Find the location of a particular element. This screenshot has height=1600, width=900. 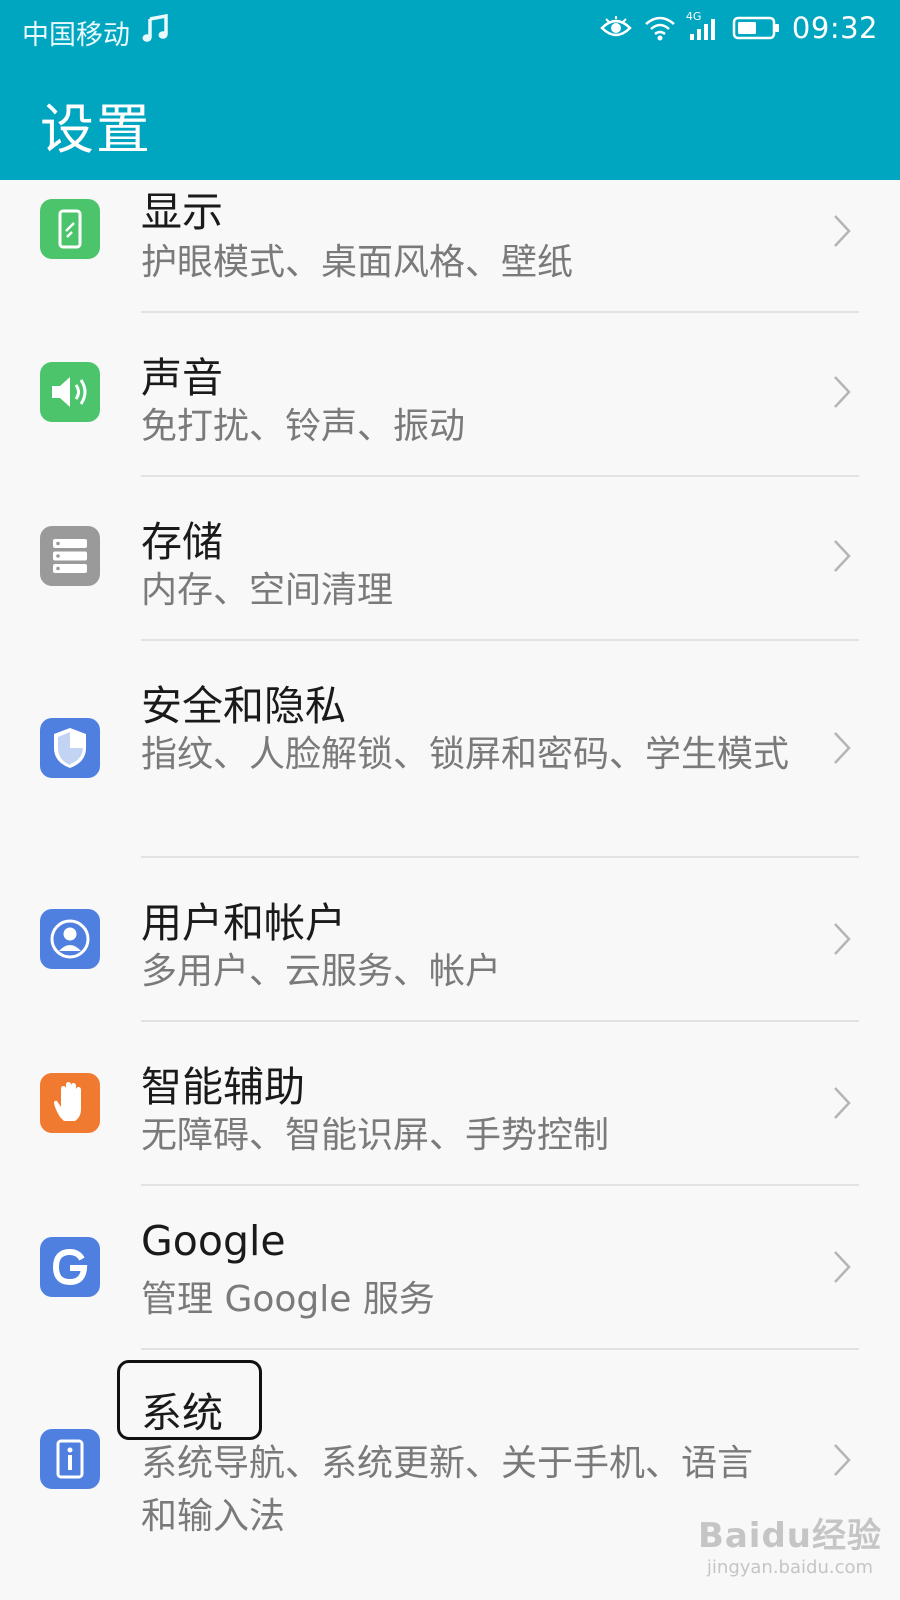

baidu-watermark: Baidu经验 jingyan.baidu.com is located at coordinates (790, 1543).